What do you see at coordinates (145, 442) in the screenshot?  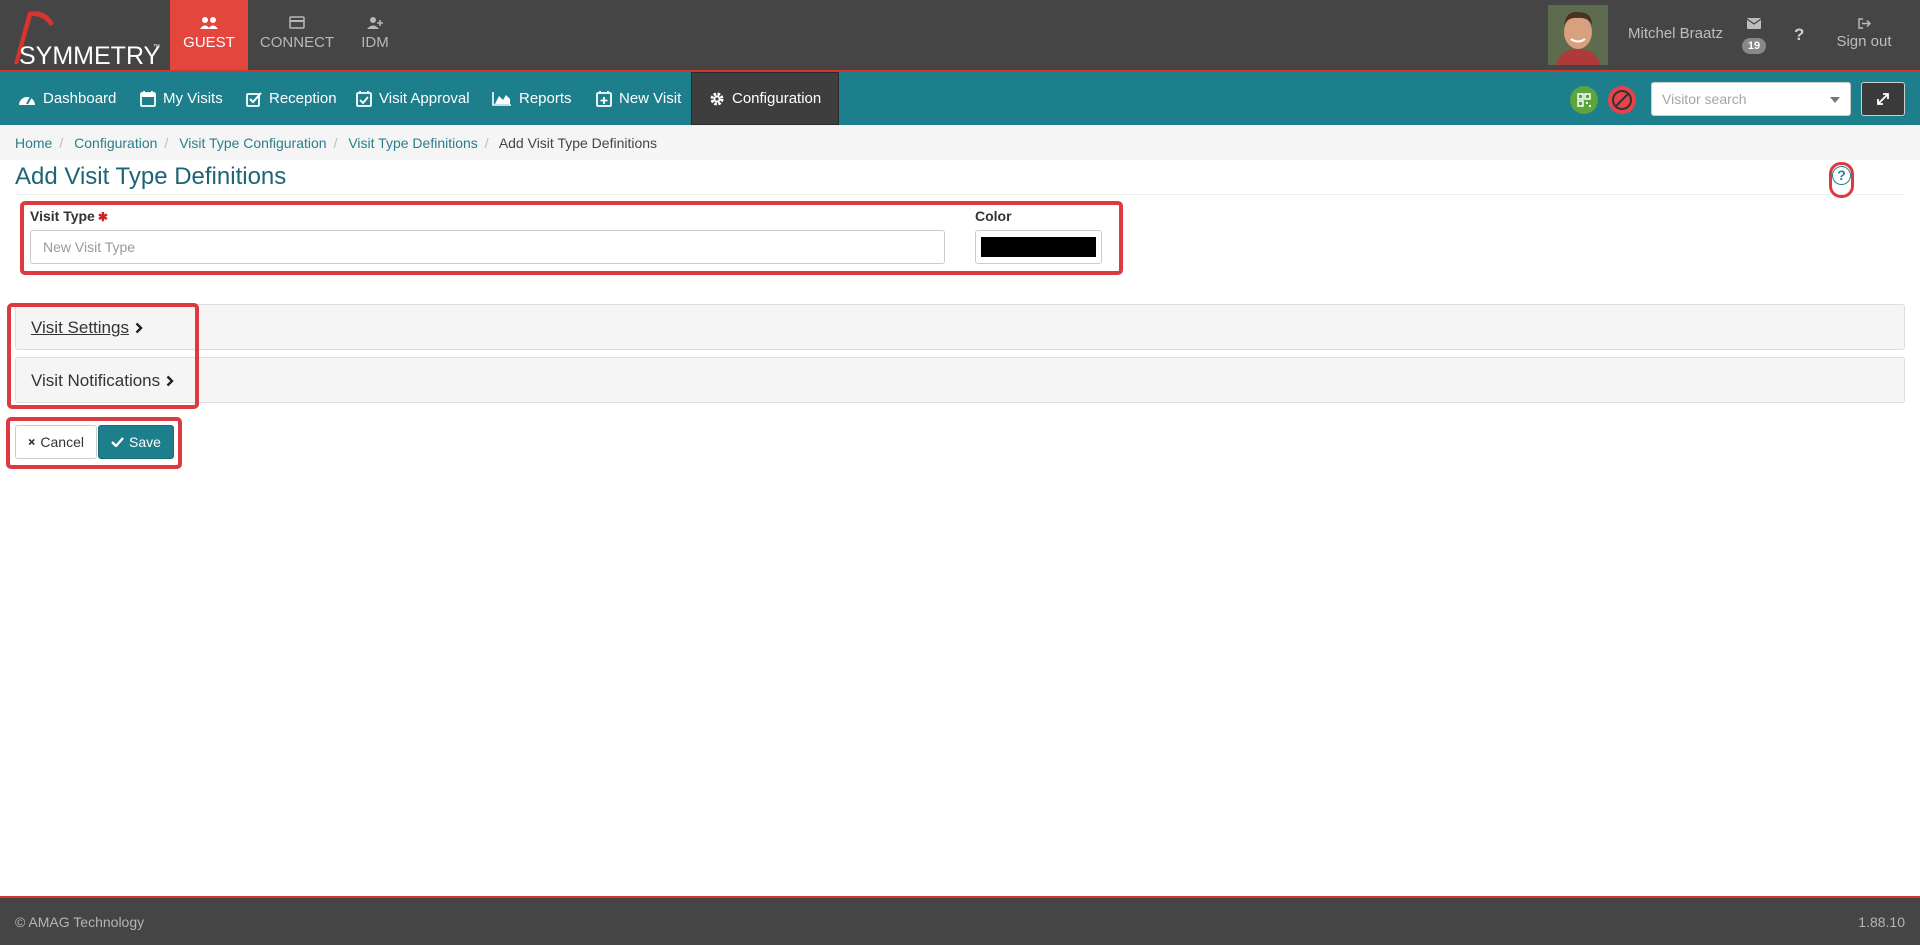 I see `save-label: Save` at bounding box center [145, 442].